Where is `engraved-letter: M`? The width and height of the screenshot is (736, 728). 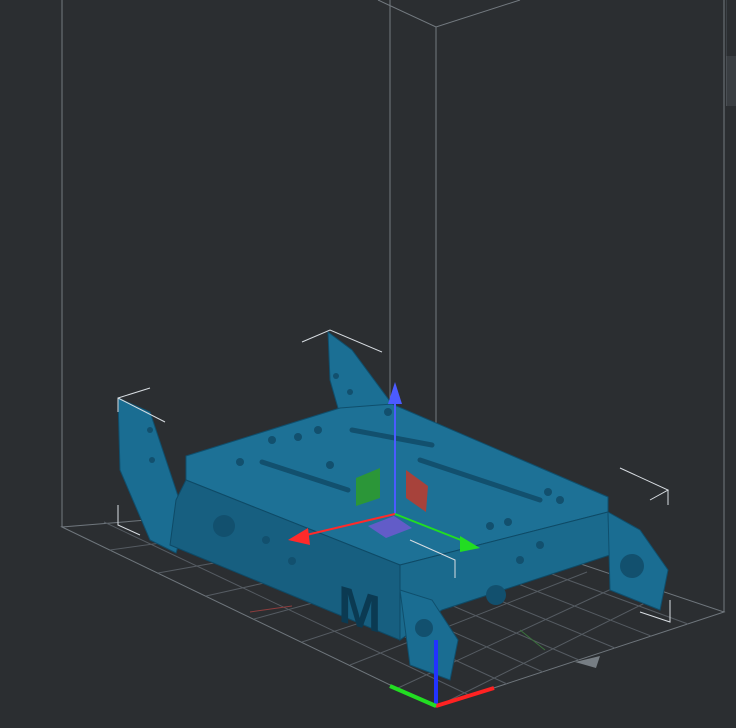 engraved-letter: M is located at coordinates (359, 610).